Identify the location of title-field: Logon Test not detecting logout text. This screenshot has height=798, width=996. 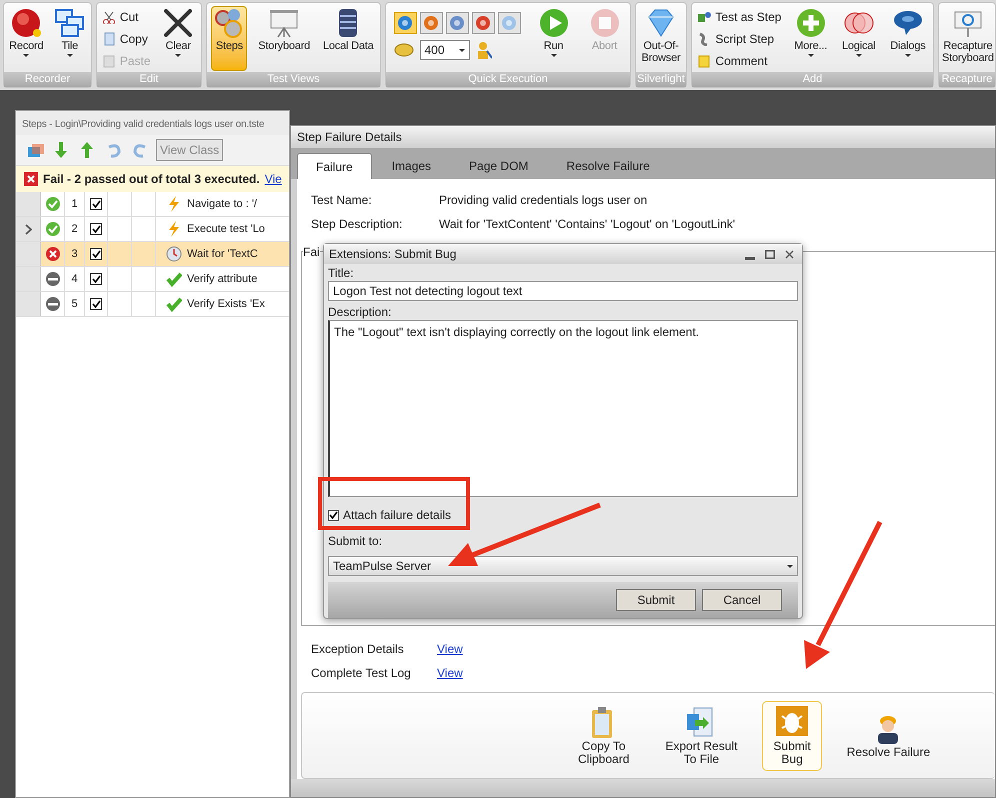
(563, 291).